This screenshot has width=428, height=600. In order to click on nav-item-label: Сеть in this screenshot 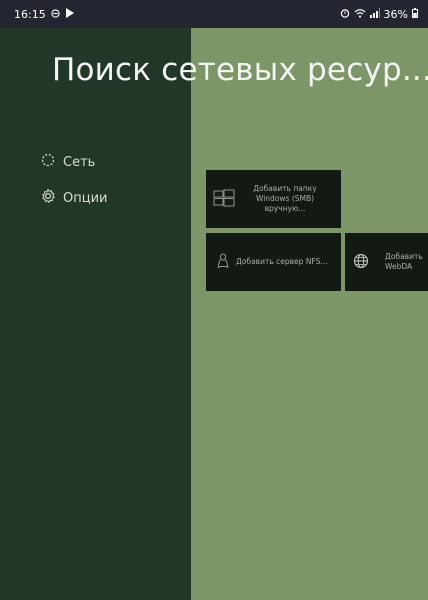, I will do `click(79, 162)`.